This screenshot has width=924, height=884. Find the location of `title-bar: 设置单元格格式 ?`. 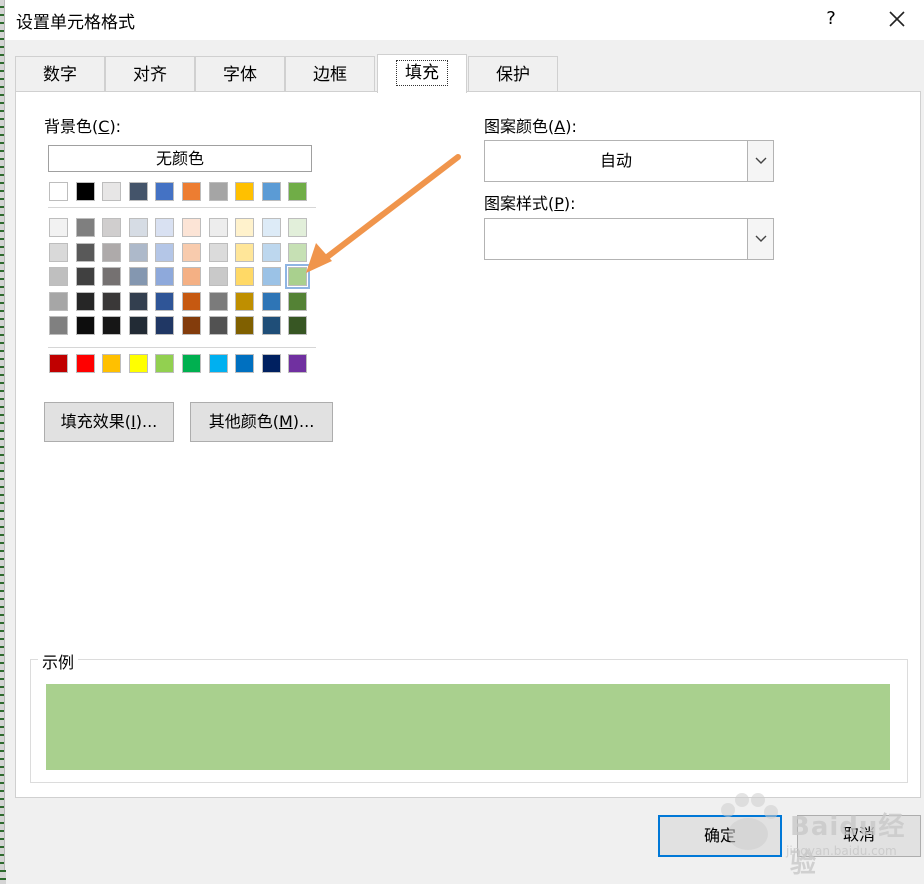

title-bar: 设置单元格格式 ? is located at coordinates (464, 20).